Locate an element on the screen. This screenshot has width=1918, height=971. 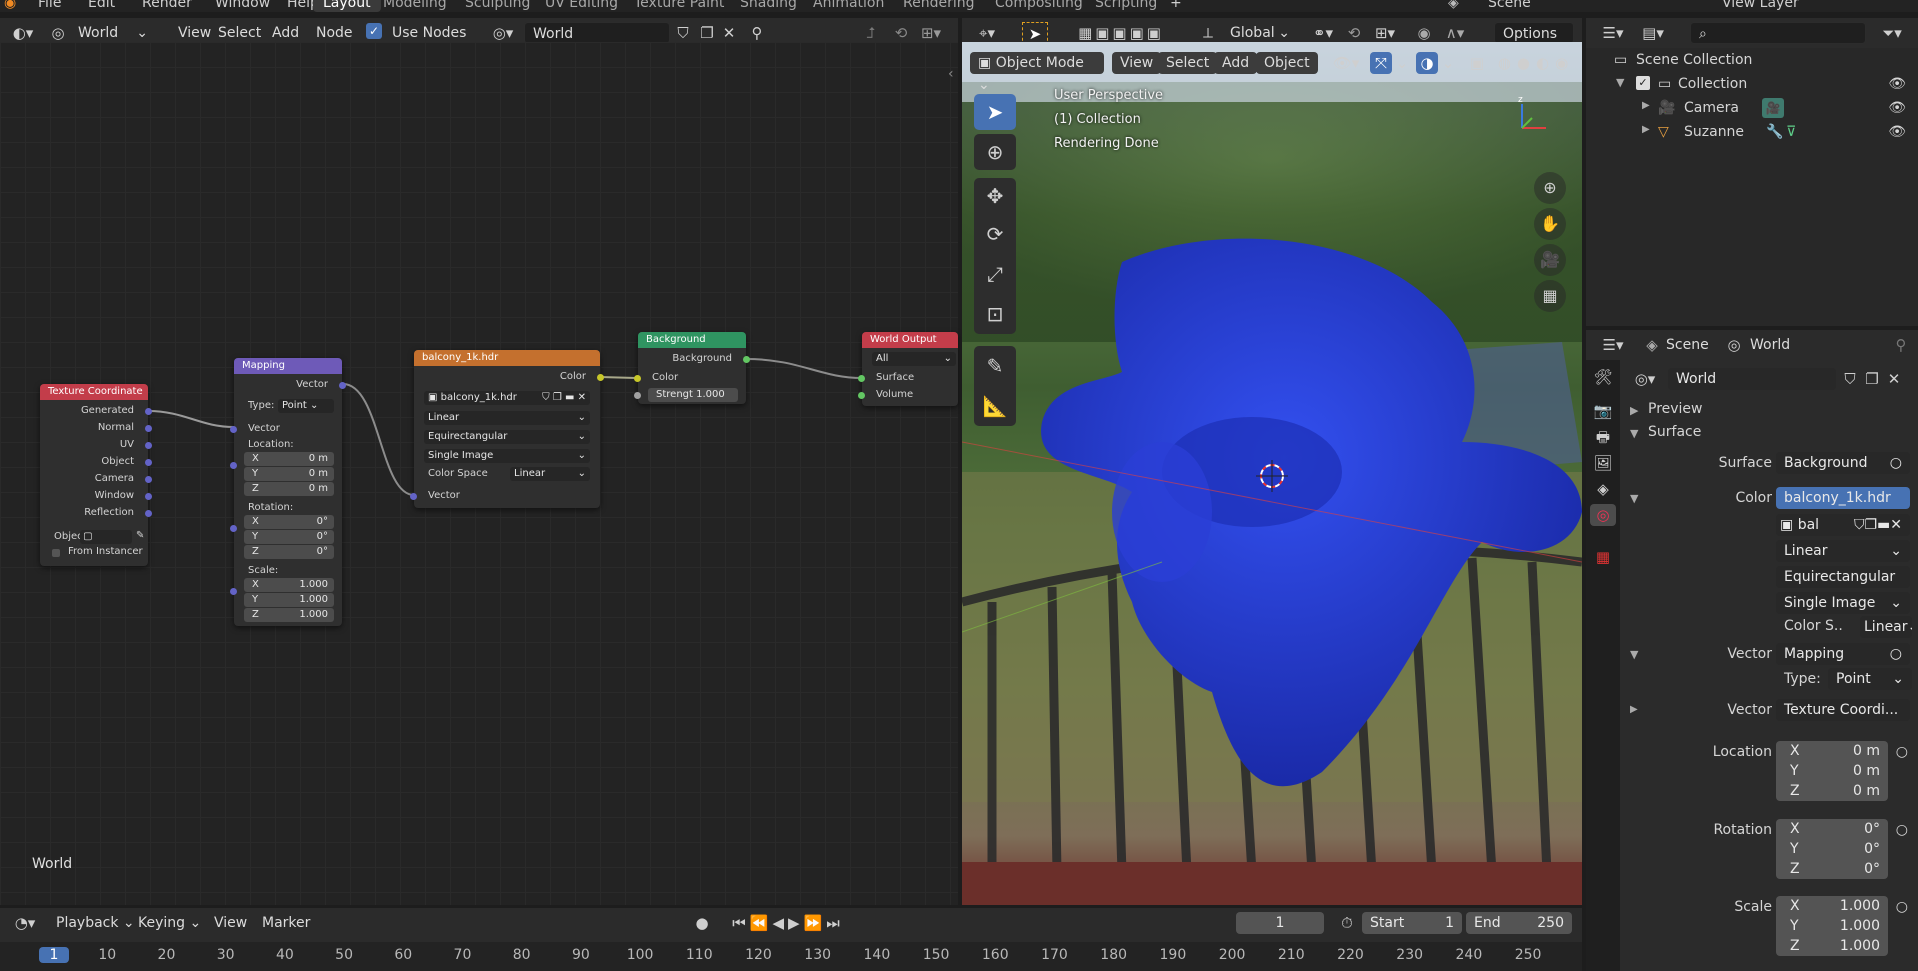
cursor-tool-icon: ⊕ is located at coordinates (995, 152).